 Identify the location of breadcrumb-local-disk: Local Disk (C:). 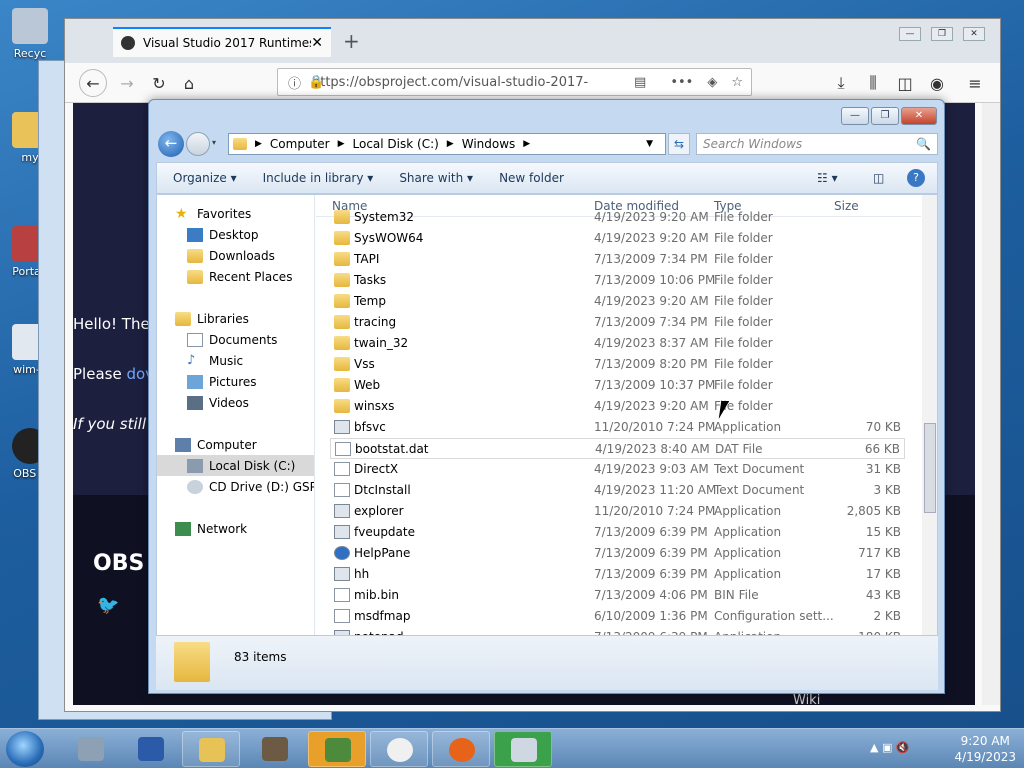
(396, 144).